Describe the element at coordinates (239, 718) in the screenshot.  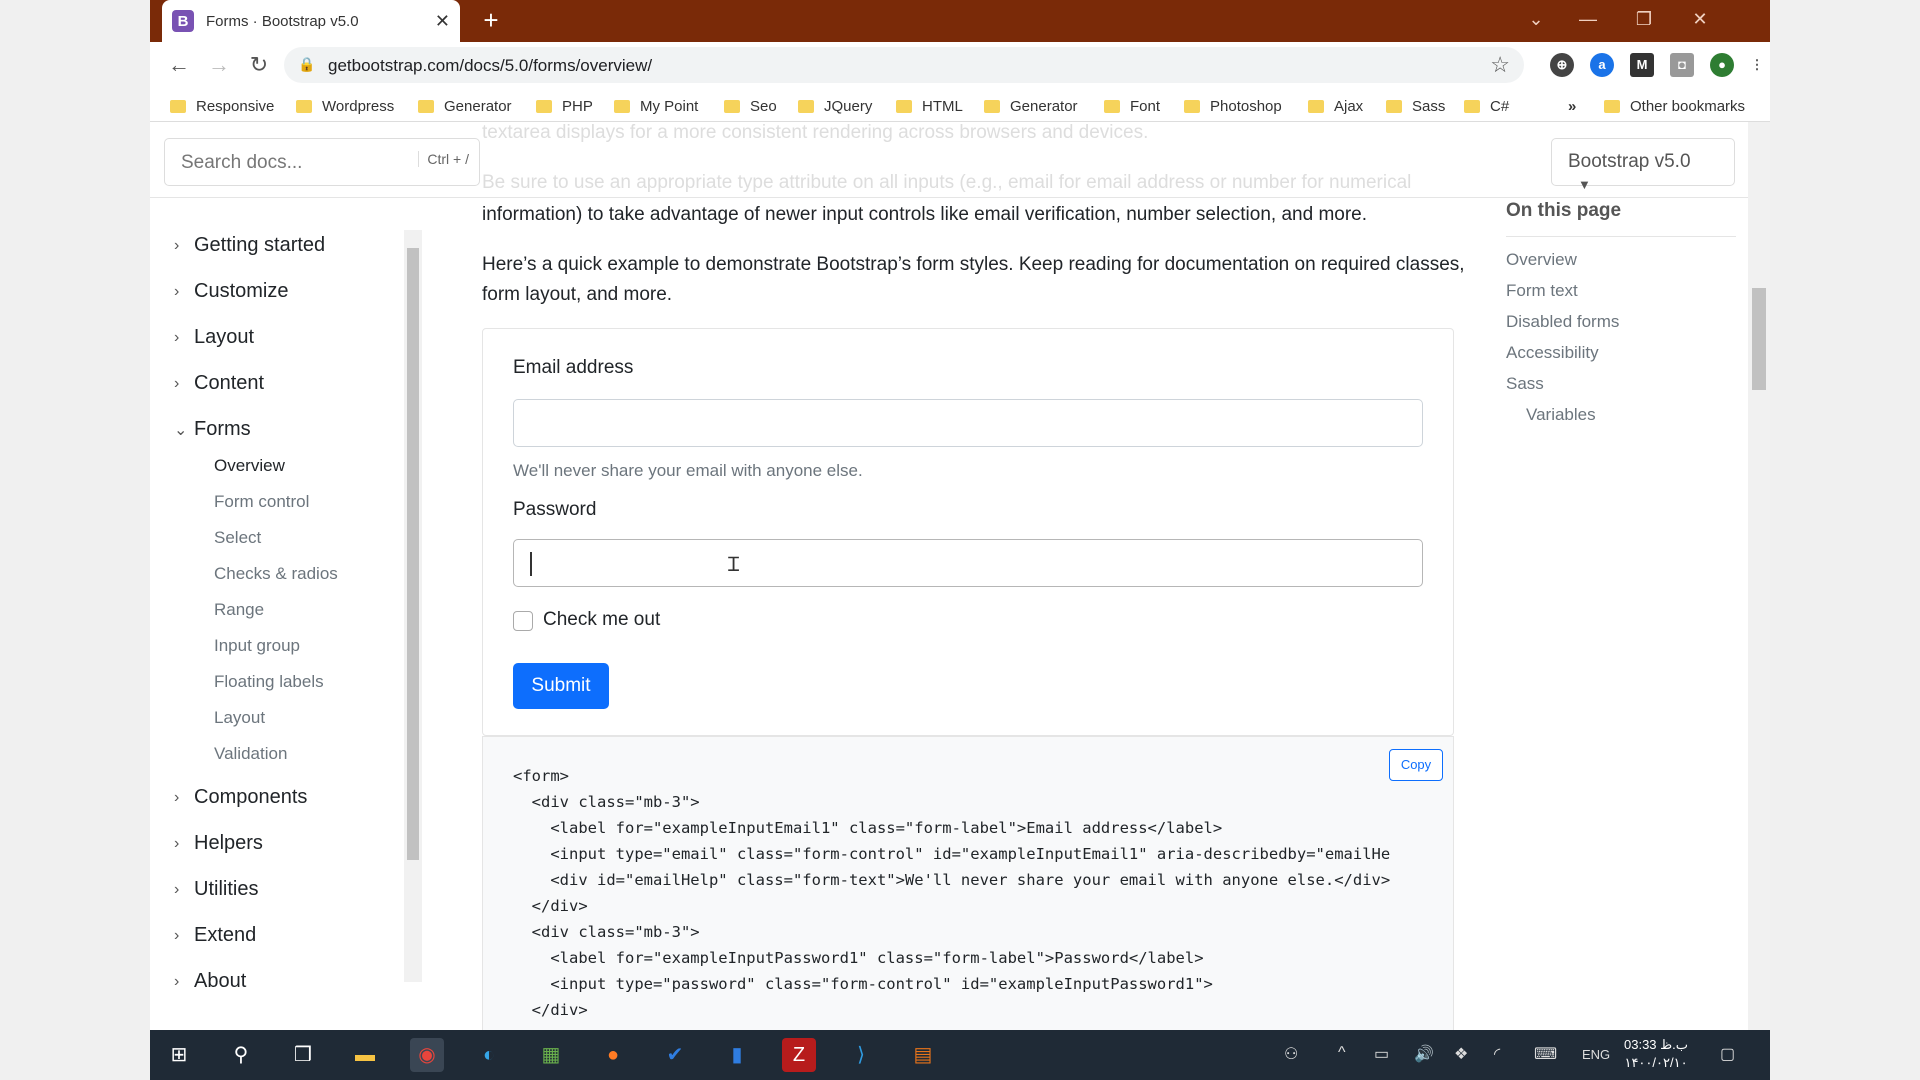
I see `sidebar-item-layout: Layout` at that location.